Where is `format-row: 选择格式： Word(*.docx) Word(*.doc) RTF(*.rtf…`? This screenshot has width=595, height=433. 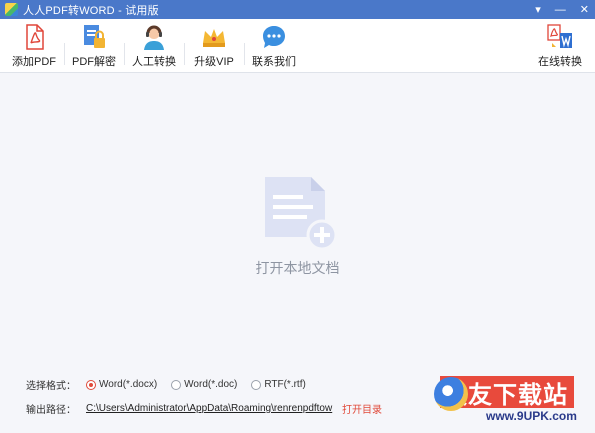 format-row: 选择格式： Word(*.docx) Word(*.doc) RTF(*.rtf… is located at coordinates (173, 384).